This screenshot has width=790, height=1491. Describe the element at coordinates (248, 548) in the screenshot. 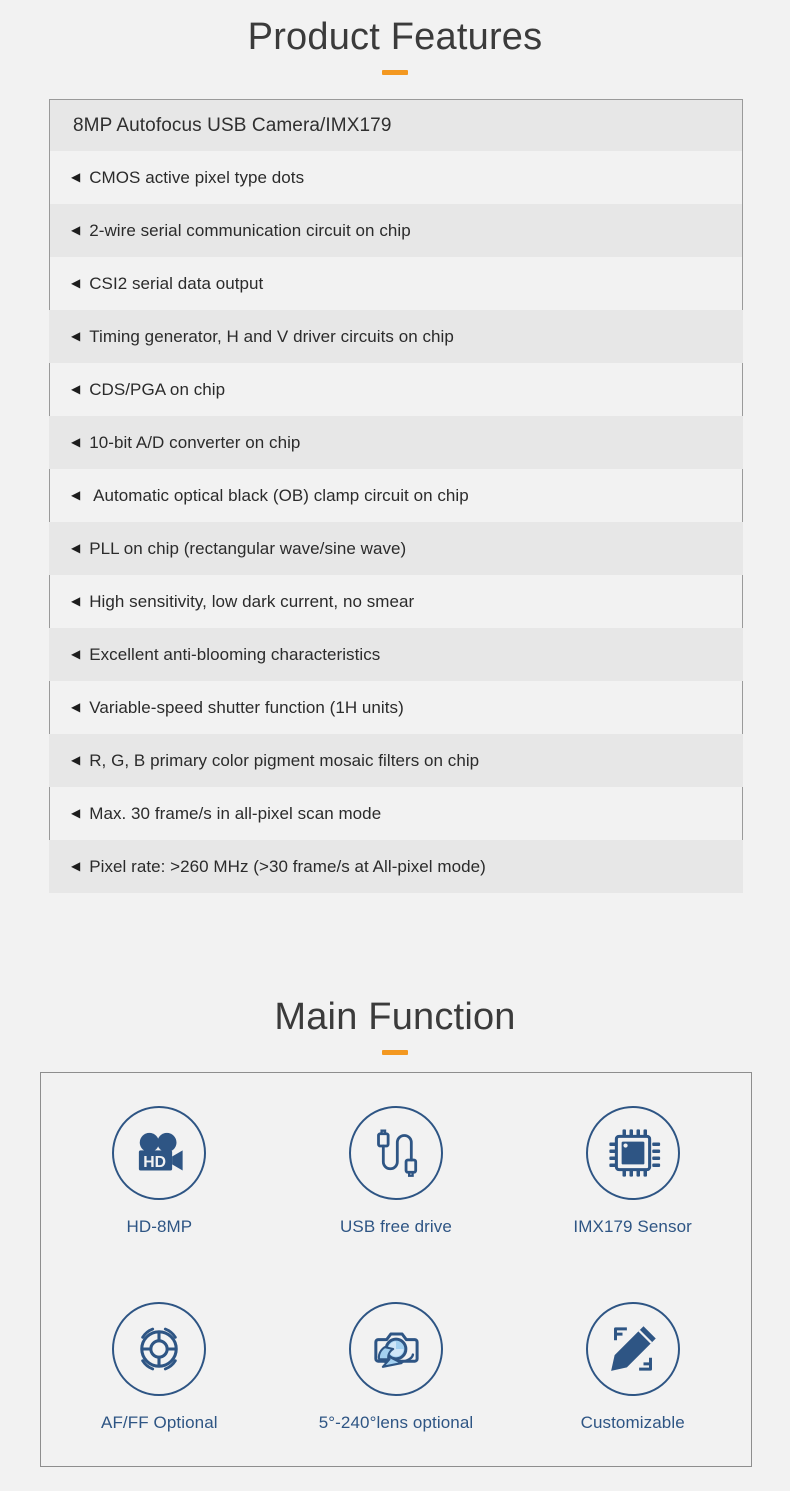

I see `feature-text: PLL on chip (rectangular wave/sine wave)` at that location.